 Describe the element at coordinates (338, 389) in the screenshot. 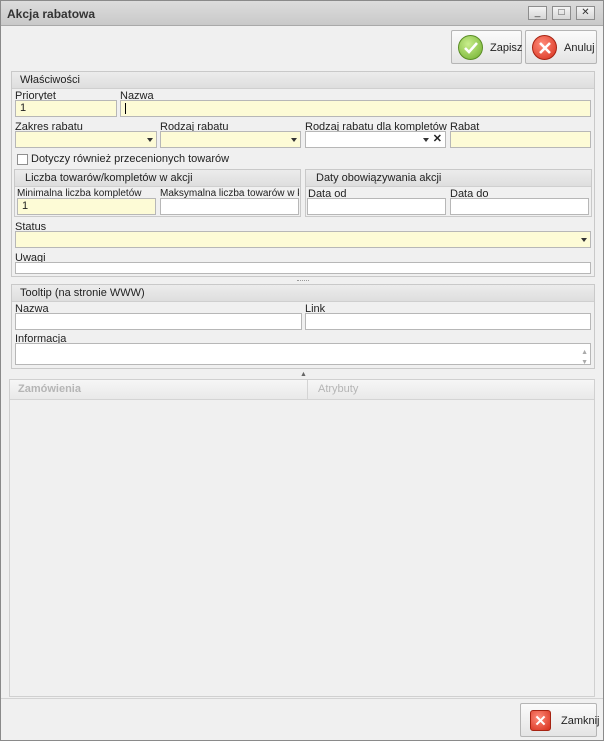

I see `tab-attributes-label: Atrybuty` at that location.